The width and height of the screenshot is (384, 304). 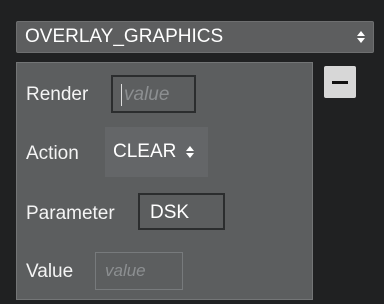 I want to click on render-placeholder: value, so click(x=147, y=94).